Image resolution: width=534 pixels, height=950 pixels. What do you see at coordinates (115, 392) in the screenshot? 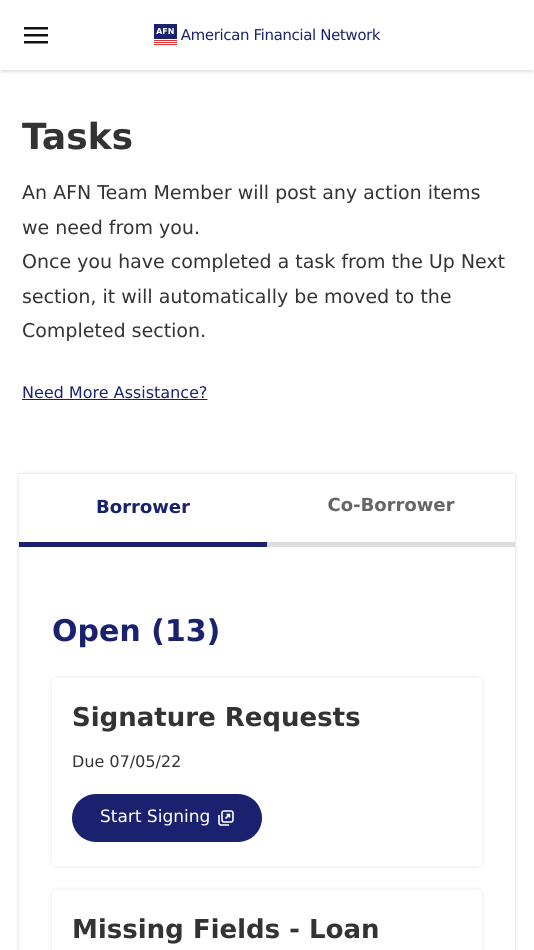
I see `help-link: Need More Assistance?` at bounding box center [115, 392].